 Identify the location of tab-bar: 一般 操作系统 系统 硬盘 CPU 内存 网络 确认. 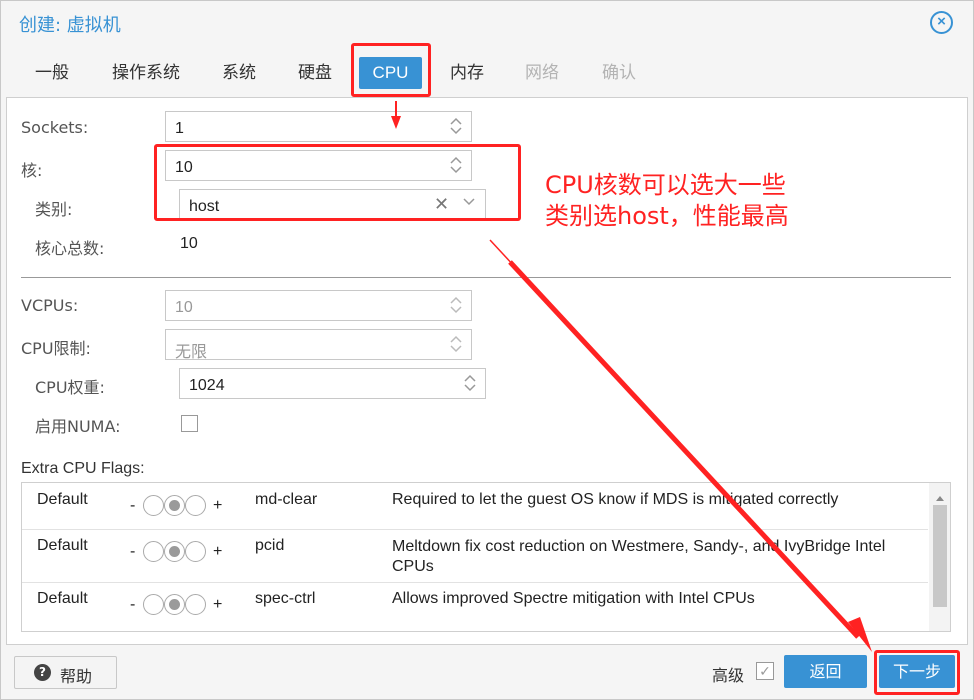
(487, 71).